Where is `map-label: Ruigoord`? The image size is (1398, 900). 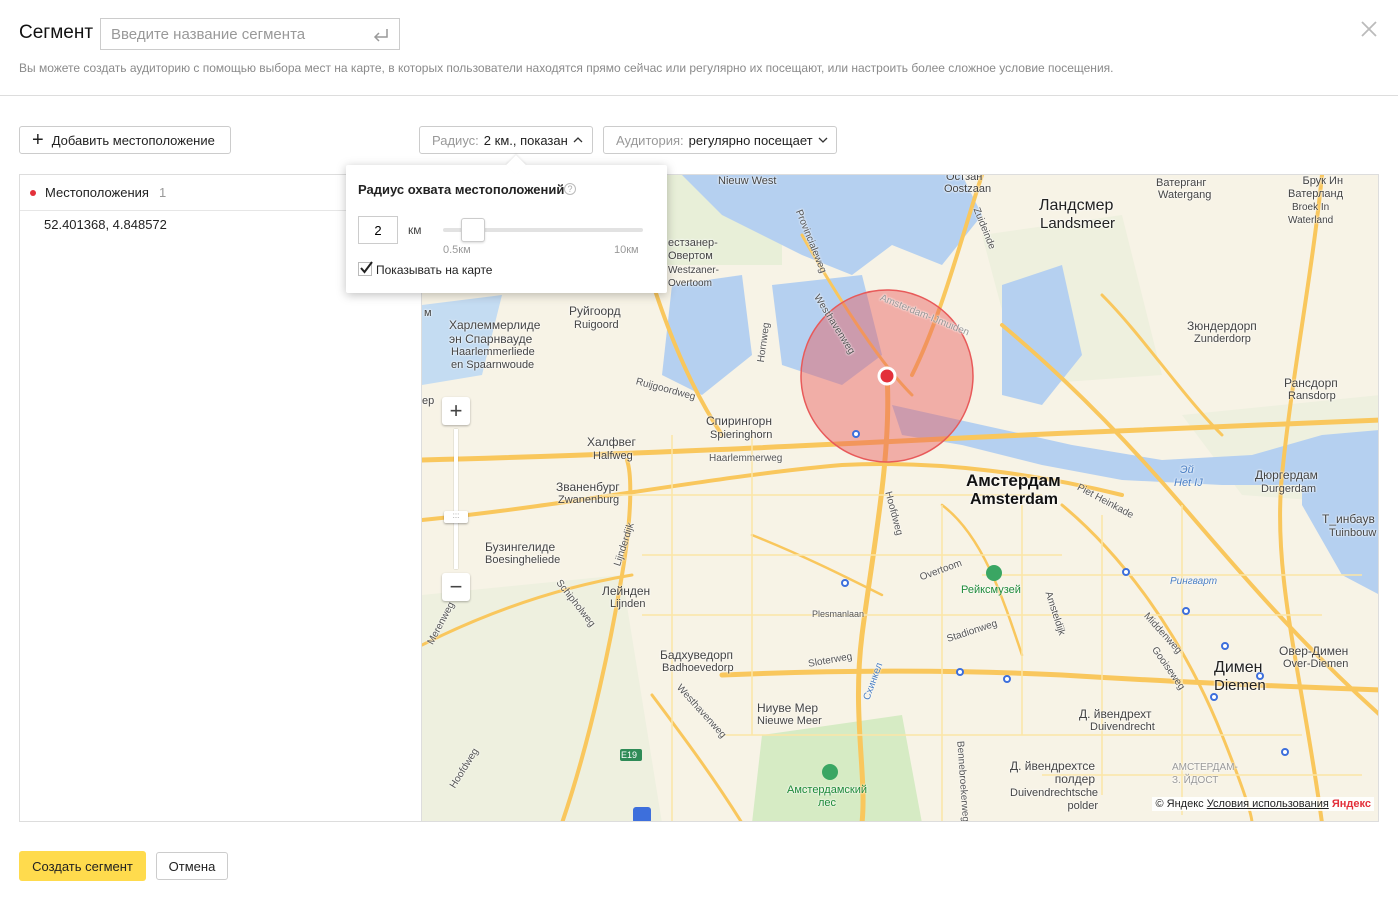 map-label: Ruigoord is located at coordinates (596, 325).